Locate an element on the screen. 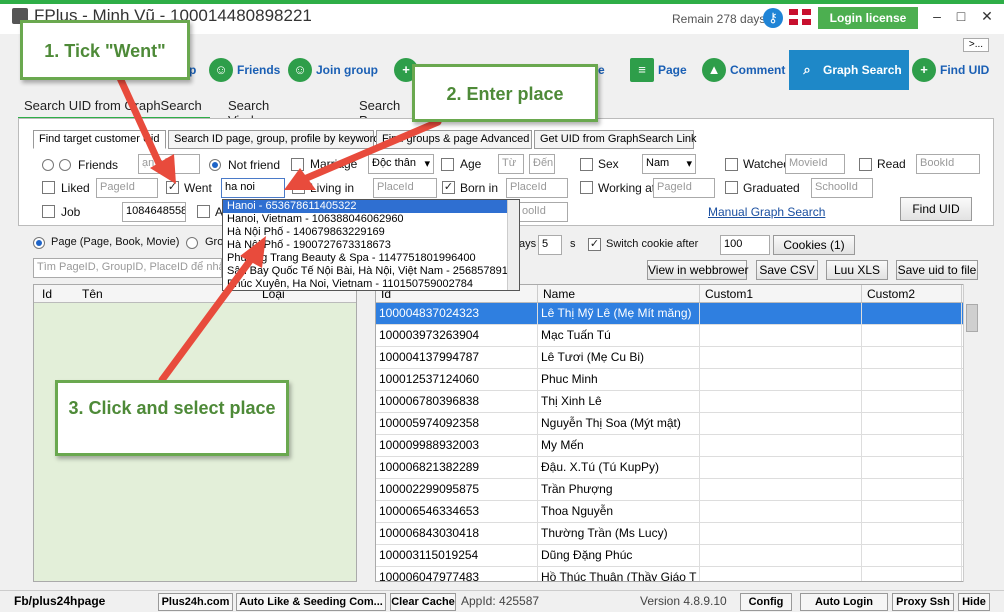  callout-step1: 1. Tick "Went" is located at coordinates (105, 50).